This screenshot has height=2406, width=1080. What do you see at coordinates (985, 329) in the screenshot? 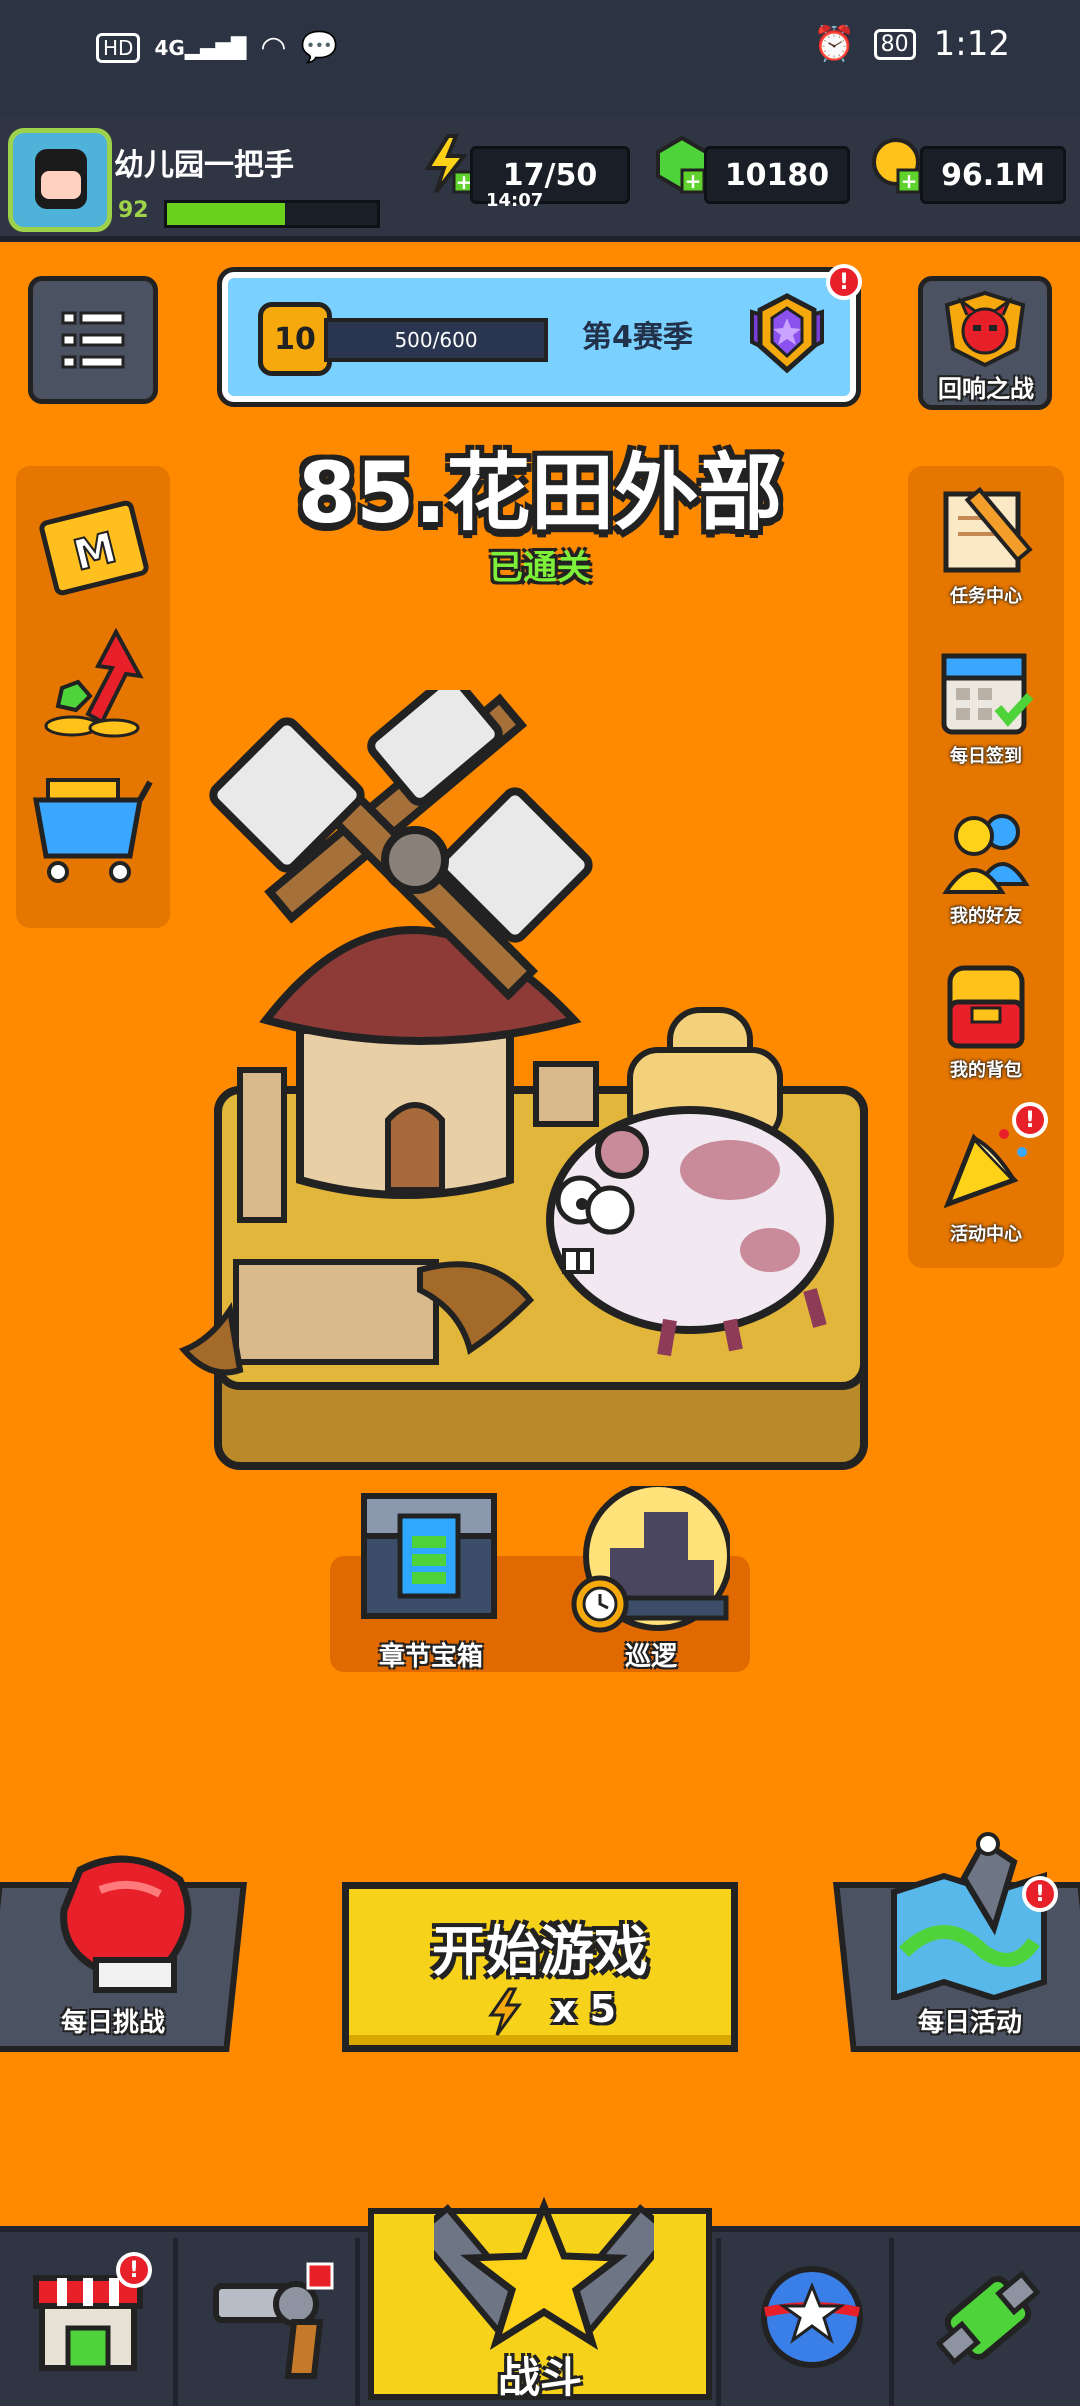
I see `devil-shield-icon` at bounding box center [985, 329].